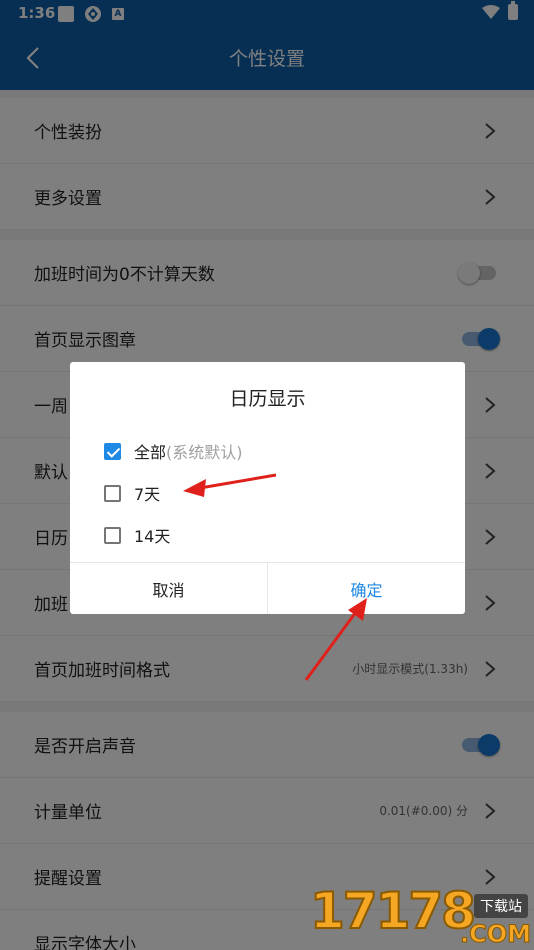 The height and width of the screenshot is (950, 534). Describe the element at coordinates (275, 577) in the screenshot. I see `annotation-arrows` at that location.